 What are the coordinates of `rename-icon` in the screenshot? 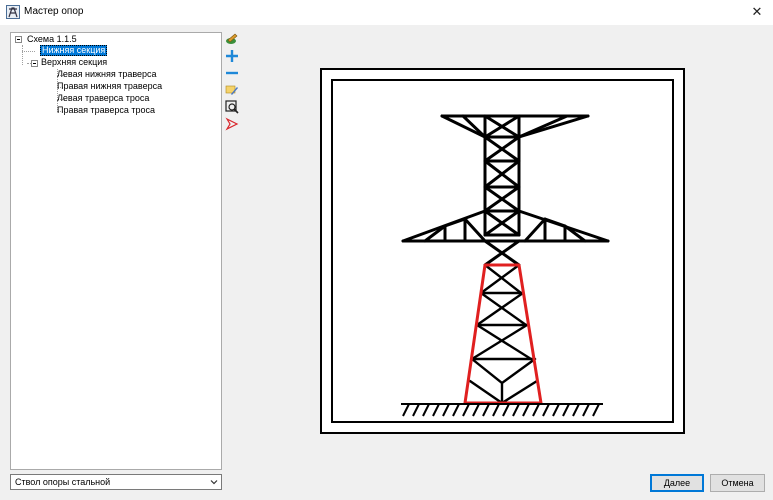 It's located at (232, 90).